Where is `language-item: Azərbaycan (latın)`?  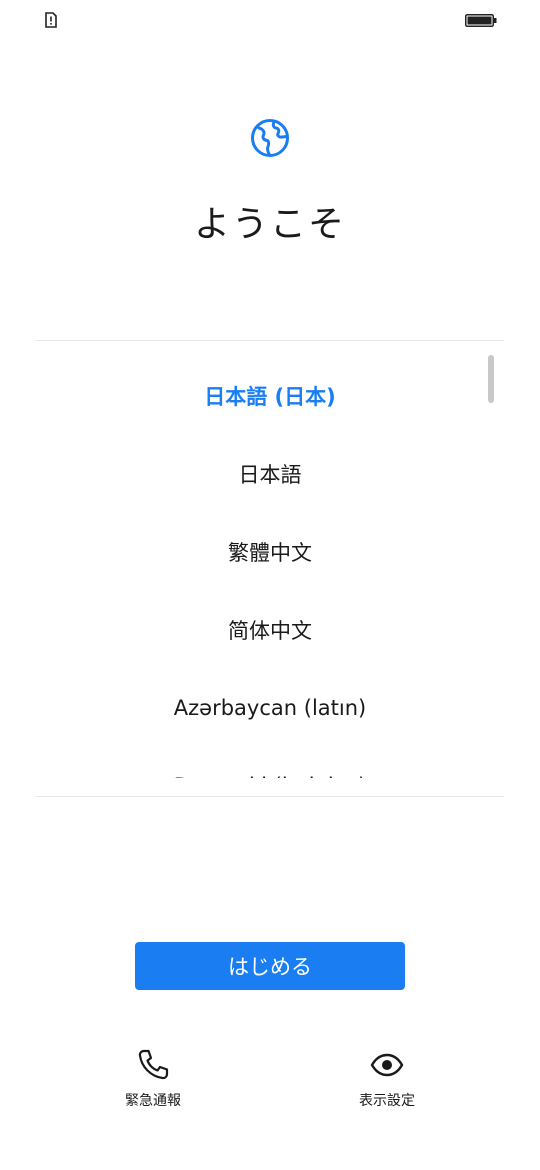 language-item: Azərbaycan (latın) is located at coordinates (270, 708).